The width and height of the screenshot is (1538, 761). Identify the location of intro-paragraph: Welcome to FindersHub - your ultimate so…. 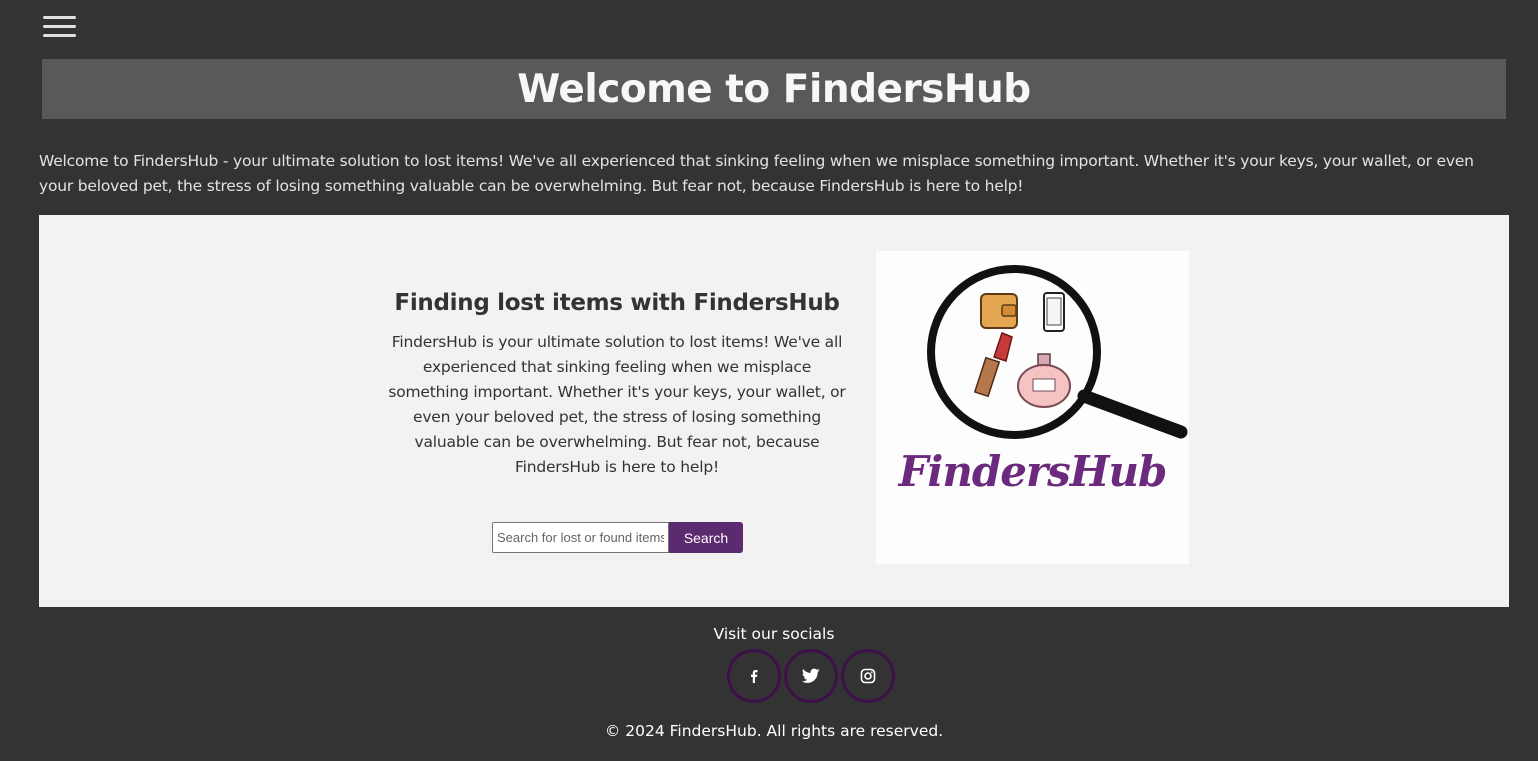
(756, 173).